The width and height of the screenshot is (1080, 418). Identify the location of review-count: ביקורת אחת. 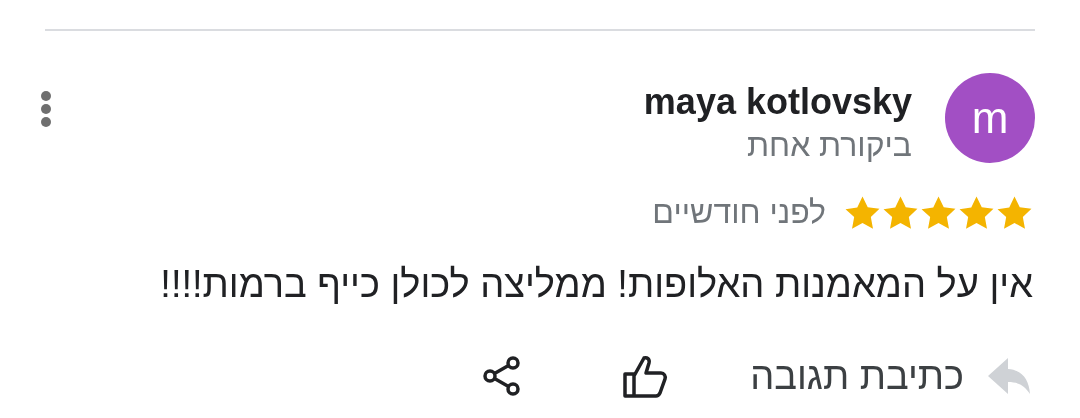
(829, 145).